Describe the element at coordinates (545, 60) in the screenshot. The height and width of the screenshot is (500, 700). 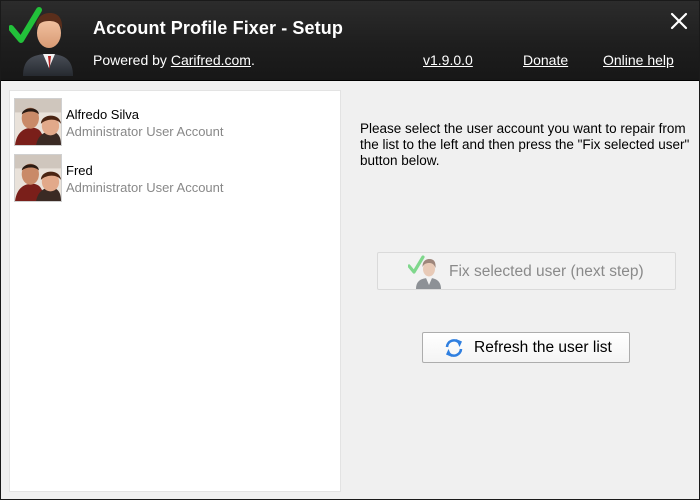
I see `donate-link: Donate` at that location.